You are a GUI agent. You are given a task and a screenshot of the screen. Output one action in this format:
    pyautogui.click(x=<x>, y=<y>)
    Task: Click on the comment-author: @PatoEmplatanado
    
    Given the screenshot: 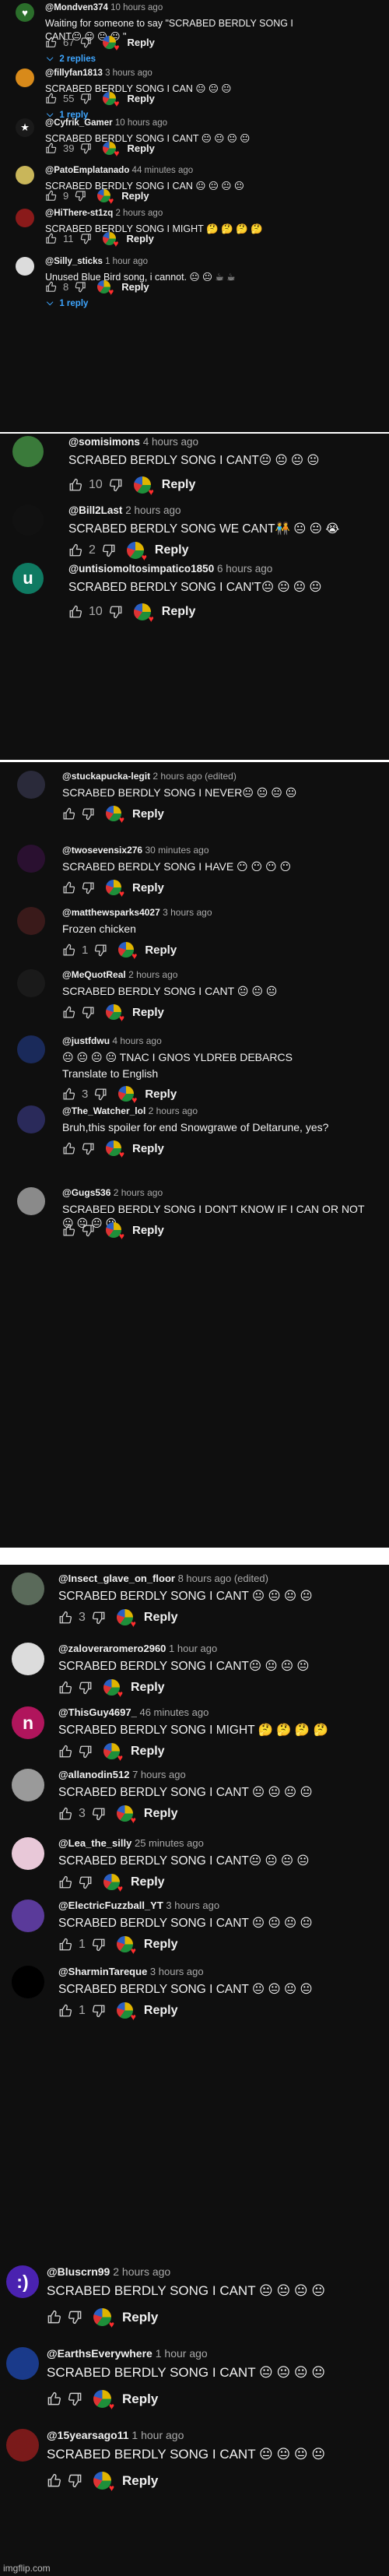 What is the action you would take?
    pyautogui.click(x=87, y=170)
    